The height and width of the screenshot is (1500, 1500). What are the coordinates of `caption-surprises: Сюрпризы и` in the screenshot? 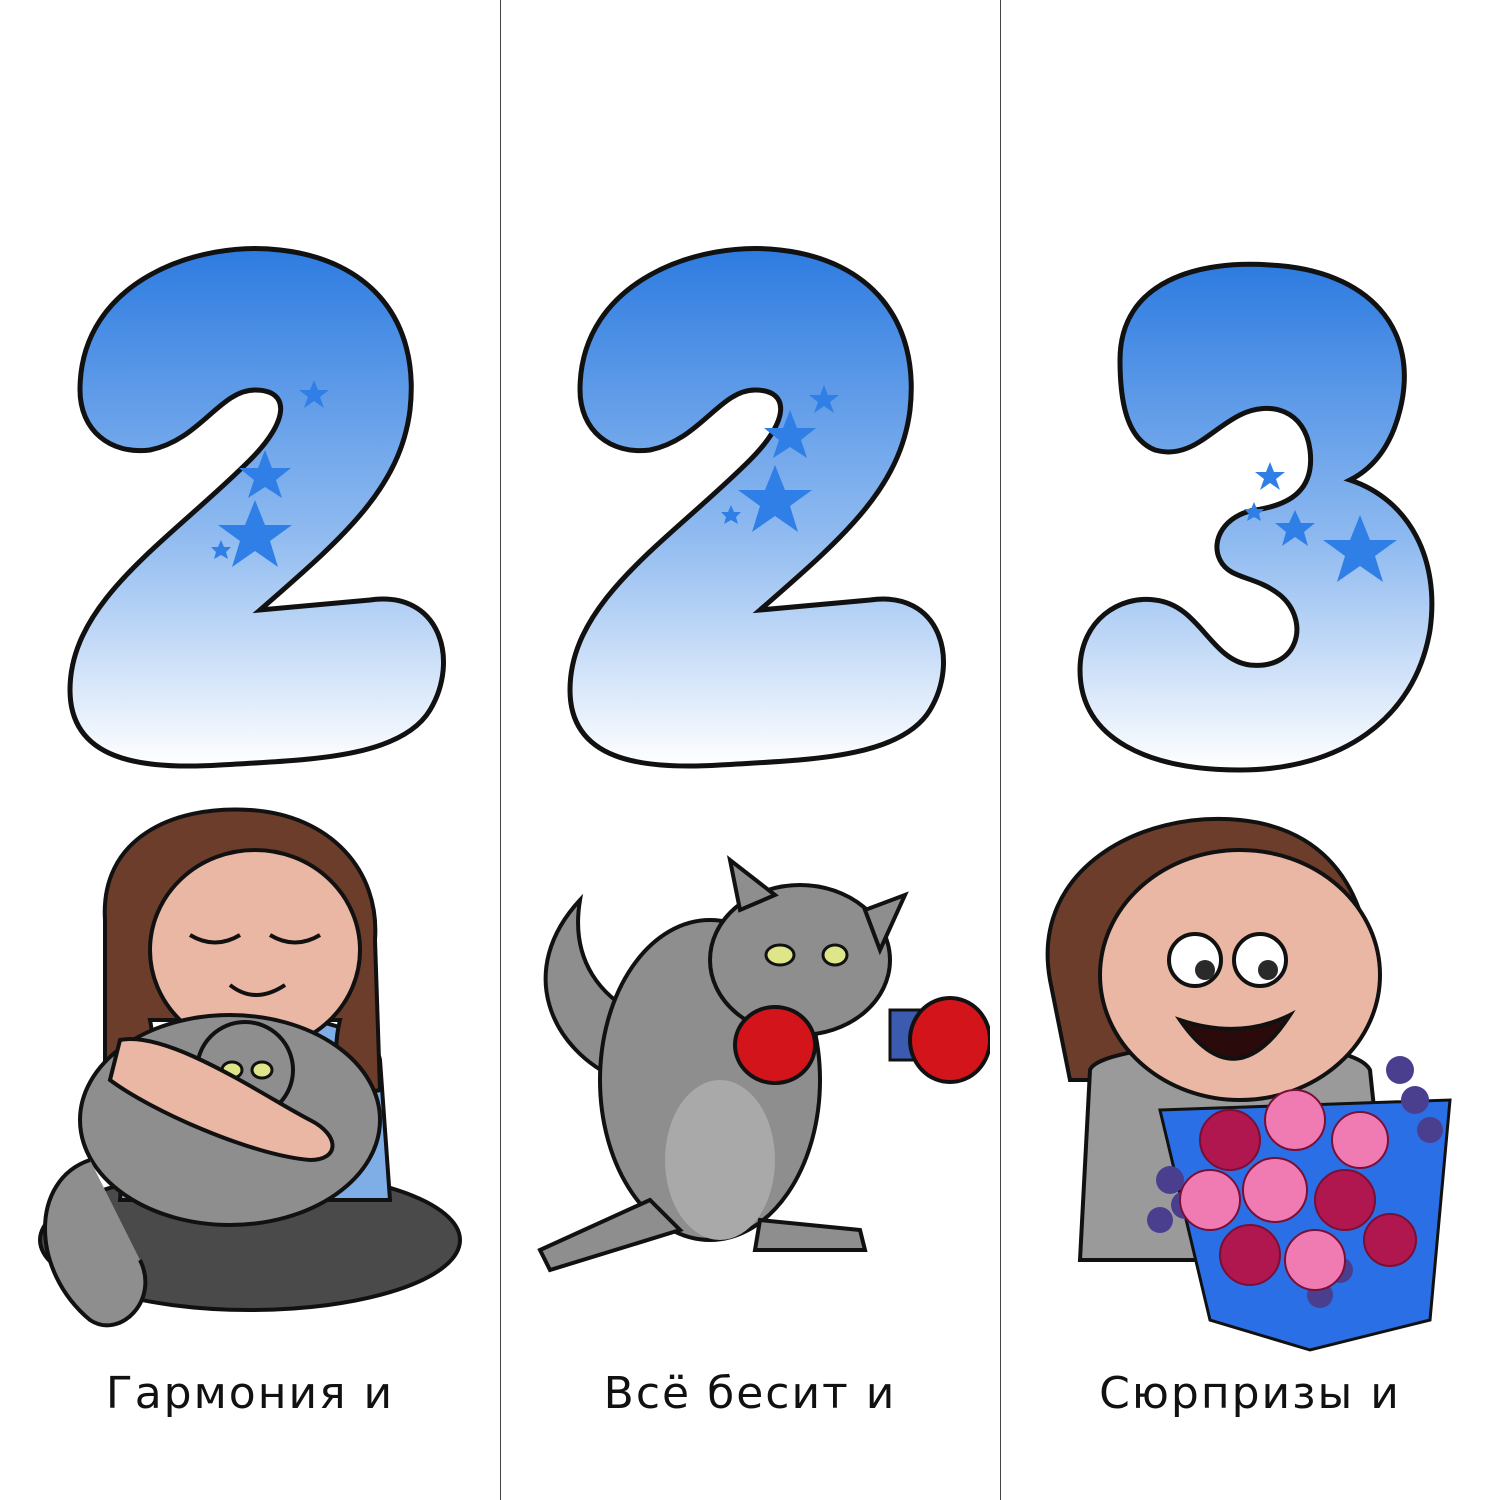 It's located at (1250, 1393).